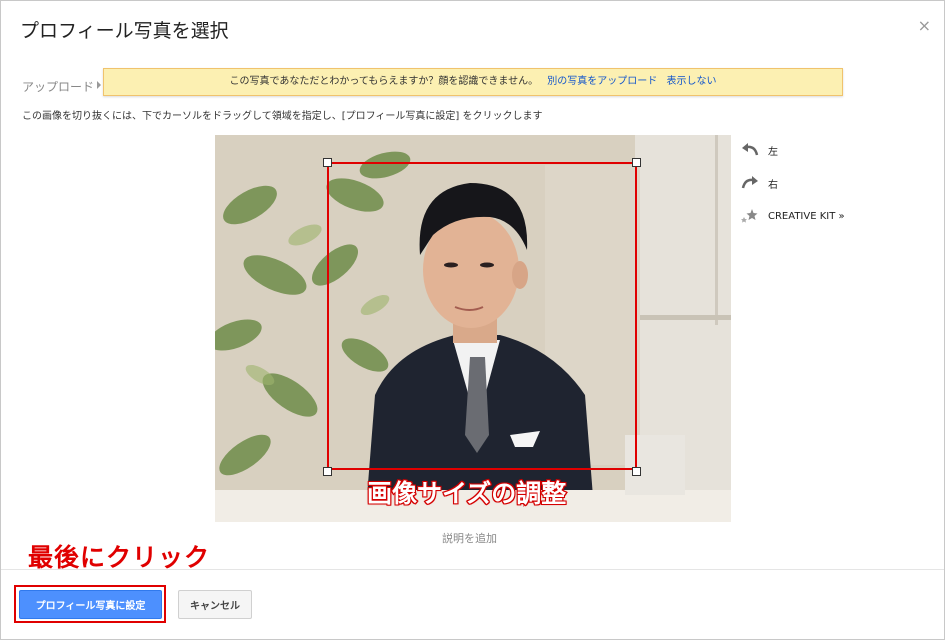  What do you see at coordinates (773, 152) in the screenshot?
I see `rotate-left-label: 左` at bounding box center [773, 152].